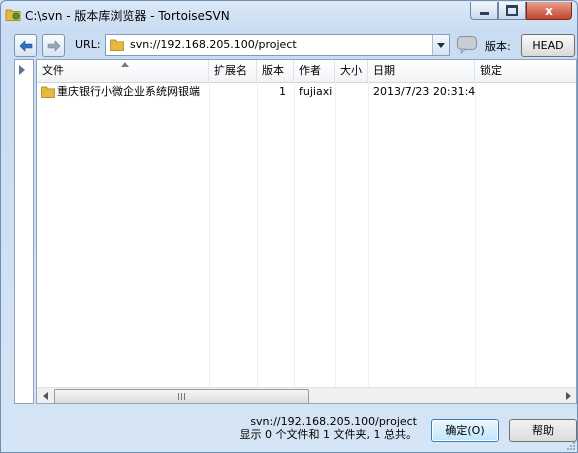  Describe the element at coordinates (125, 64) in the screenshot. I see `sort-ascending-icon` at that location.